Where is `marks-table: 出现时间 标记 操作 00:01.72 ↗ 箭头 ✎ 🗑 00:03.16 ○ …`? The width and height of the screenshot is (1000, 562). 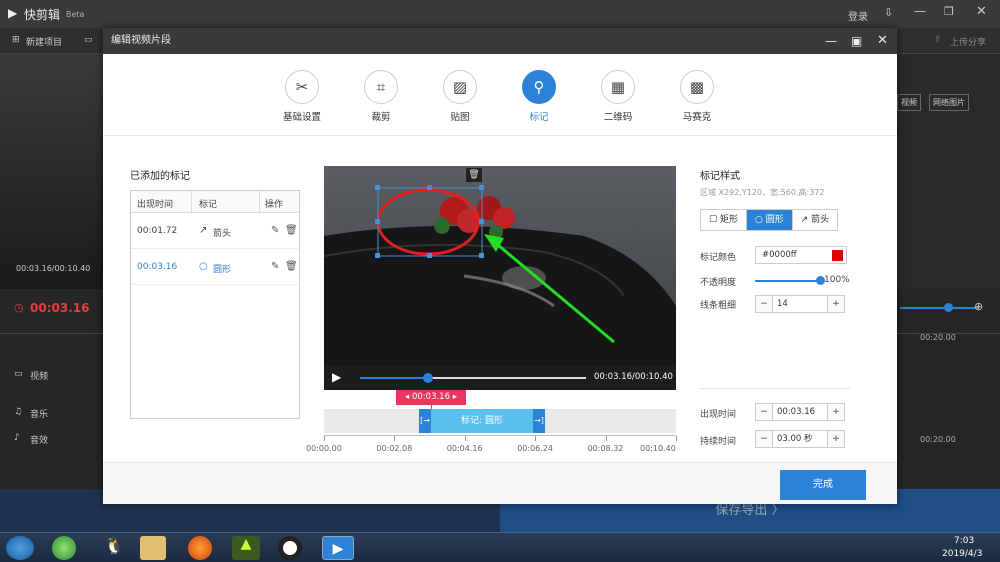
marks-table: 出现时间 标记 操作 00:01.72 ↗ 箭头 ✎ 🗑 00:03.16 ○ … is located at coordinates (215, 304).